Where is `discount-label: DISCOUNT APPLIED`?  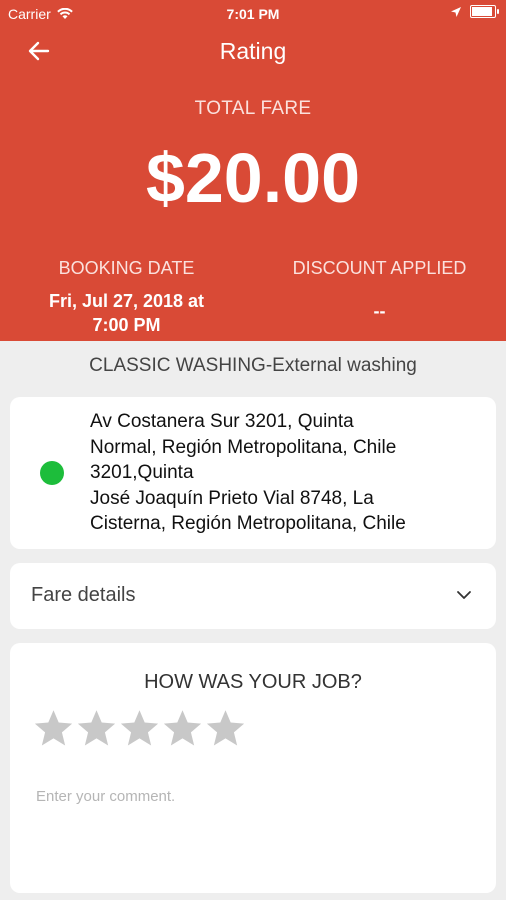 discount-label: DISCOUNT APPLIED is located at coordinates (379, 268).